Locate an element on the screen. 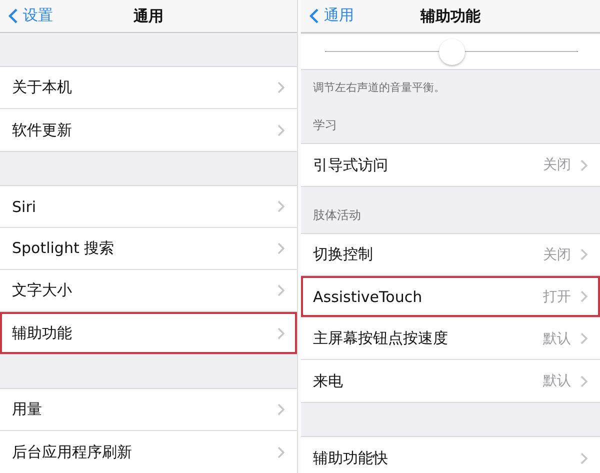 The image size is (600, 473). settings-row: 辅助功能 is located at coordinates (148, 333).